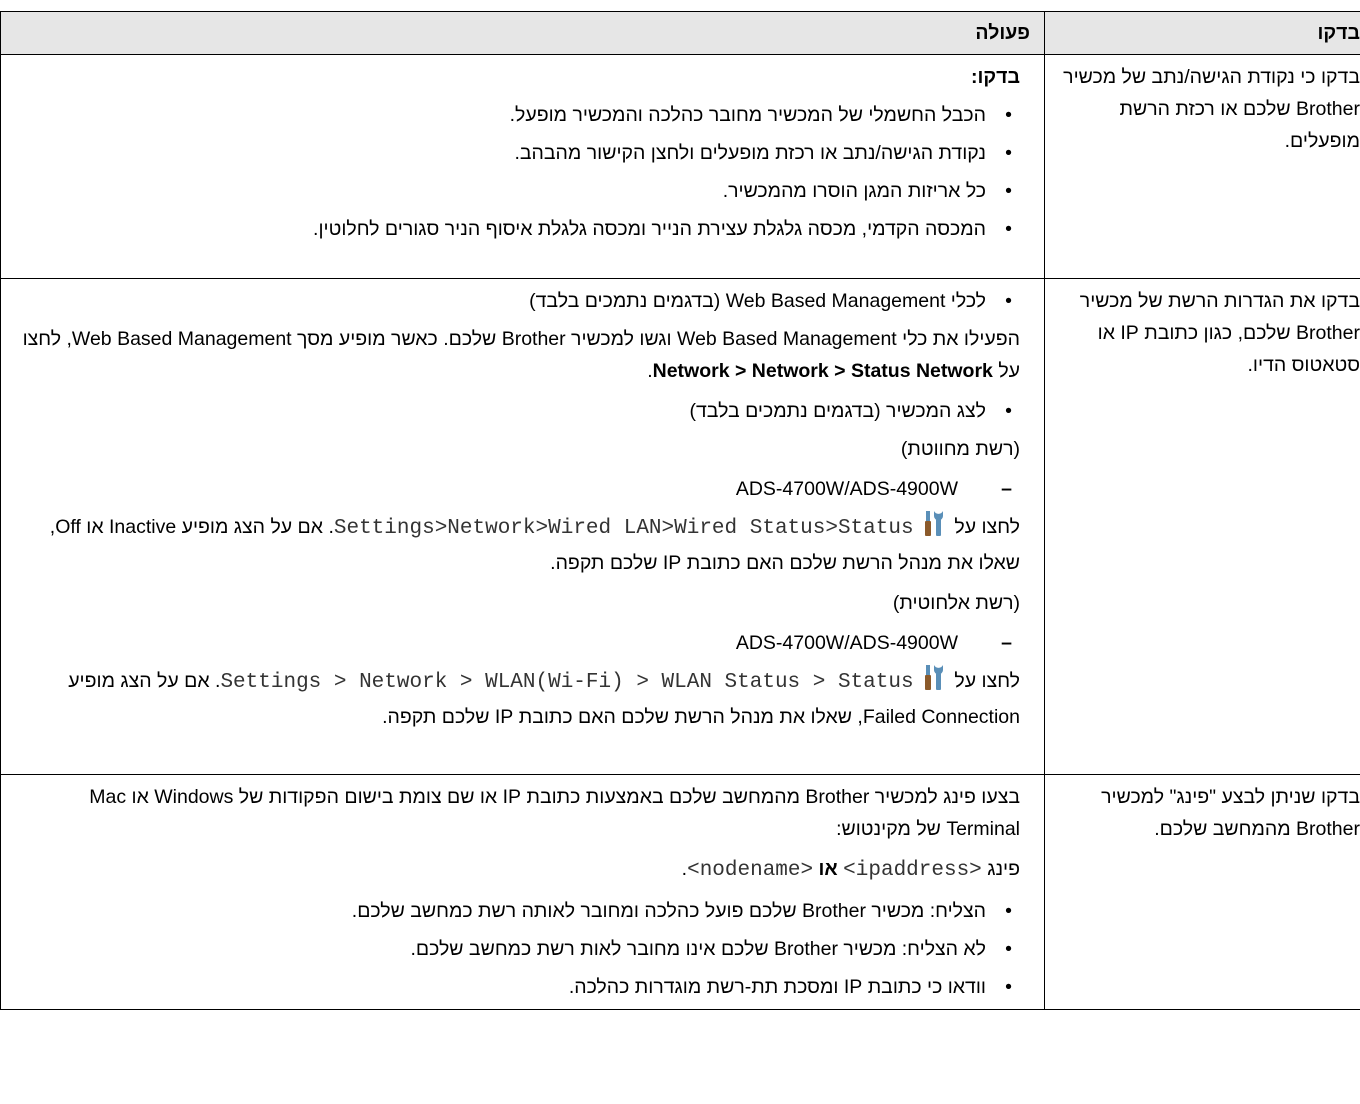 The width and height of the screenshot is (1360, 1104). I want to click on ping-arg-ipaddress: <ipaddress>, so click(912, 870).